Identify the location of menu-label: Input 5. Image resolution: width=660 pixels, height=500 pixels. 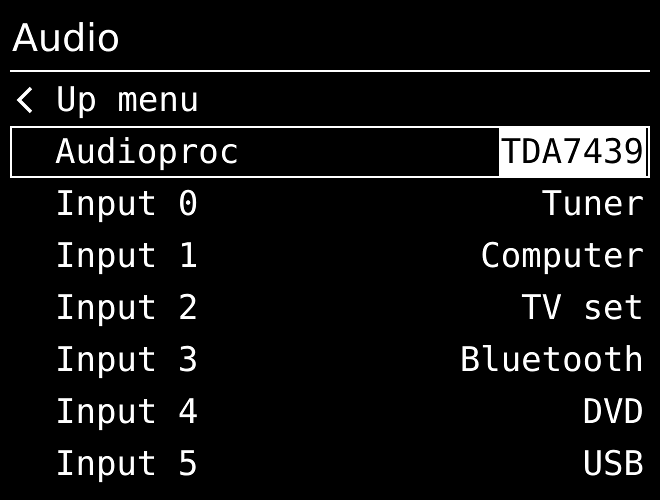
(126, 464).